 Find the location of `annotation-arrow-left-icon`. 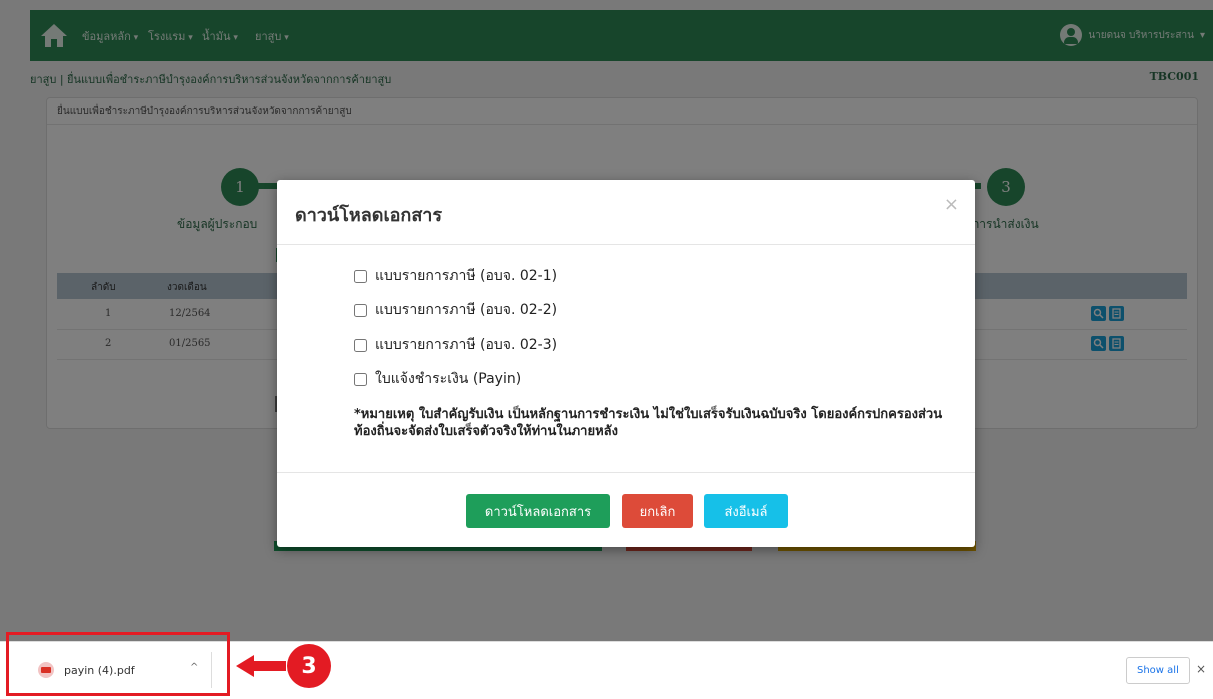

annotation-arrow-left-icon is located at coordinates (261, 666).